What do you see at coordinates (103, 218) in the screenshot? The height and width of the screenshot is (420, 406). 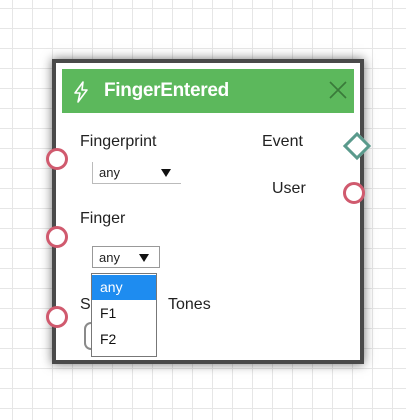 I see `finger-label: Finger` at bounding box center [103, 218].